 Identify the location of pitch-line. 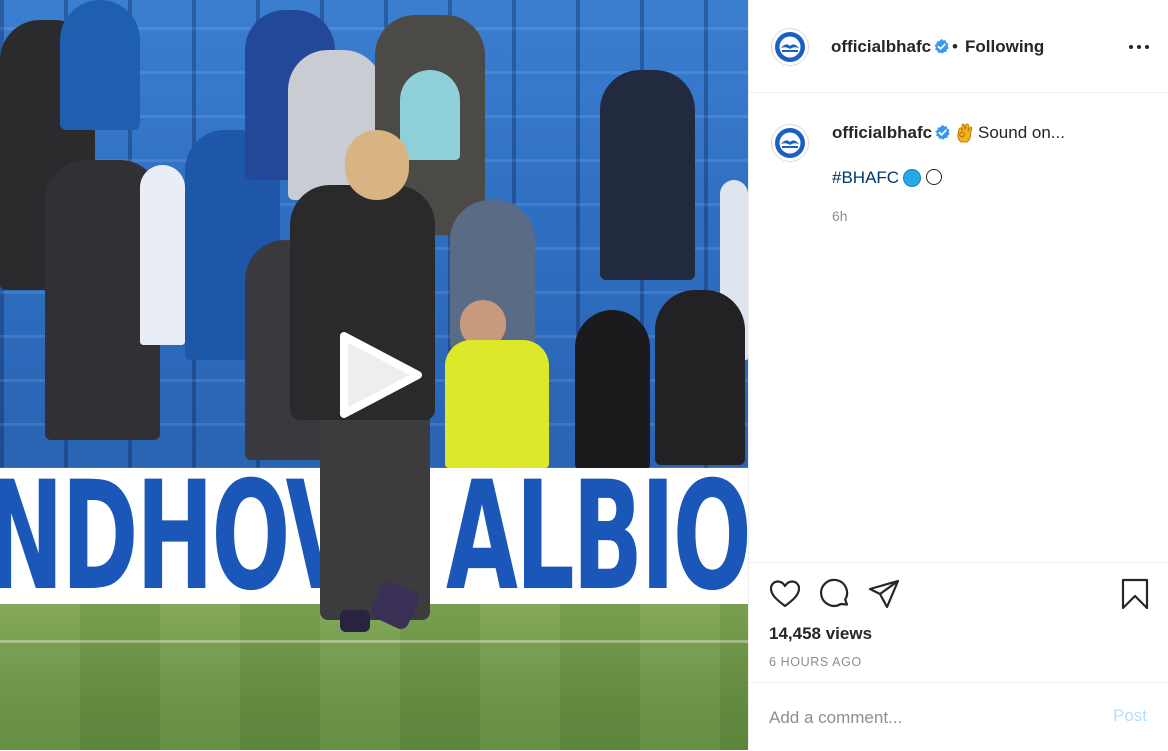
(374, 641).